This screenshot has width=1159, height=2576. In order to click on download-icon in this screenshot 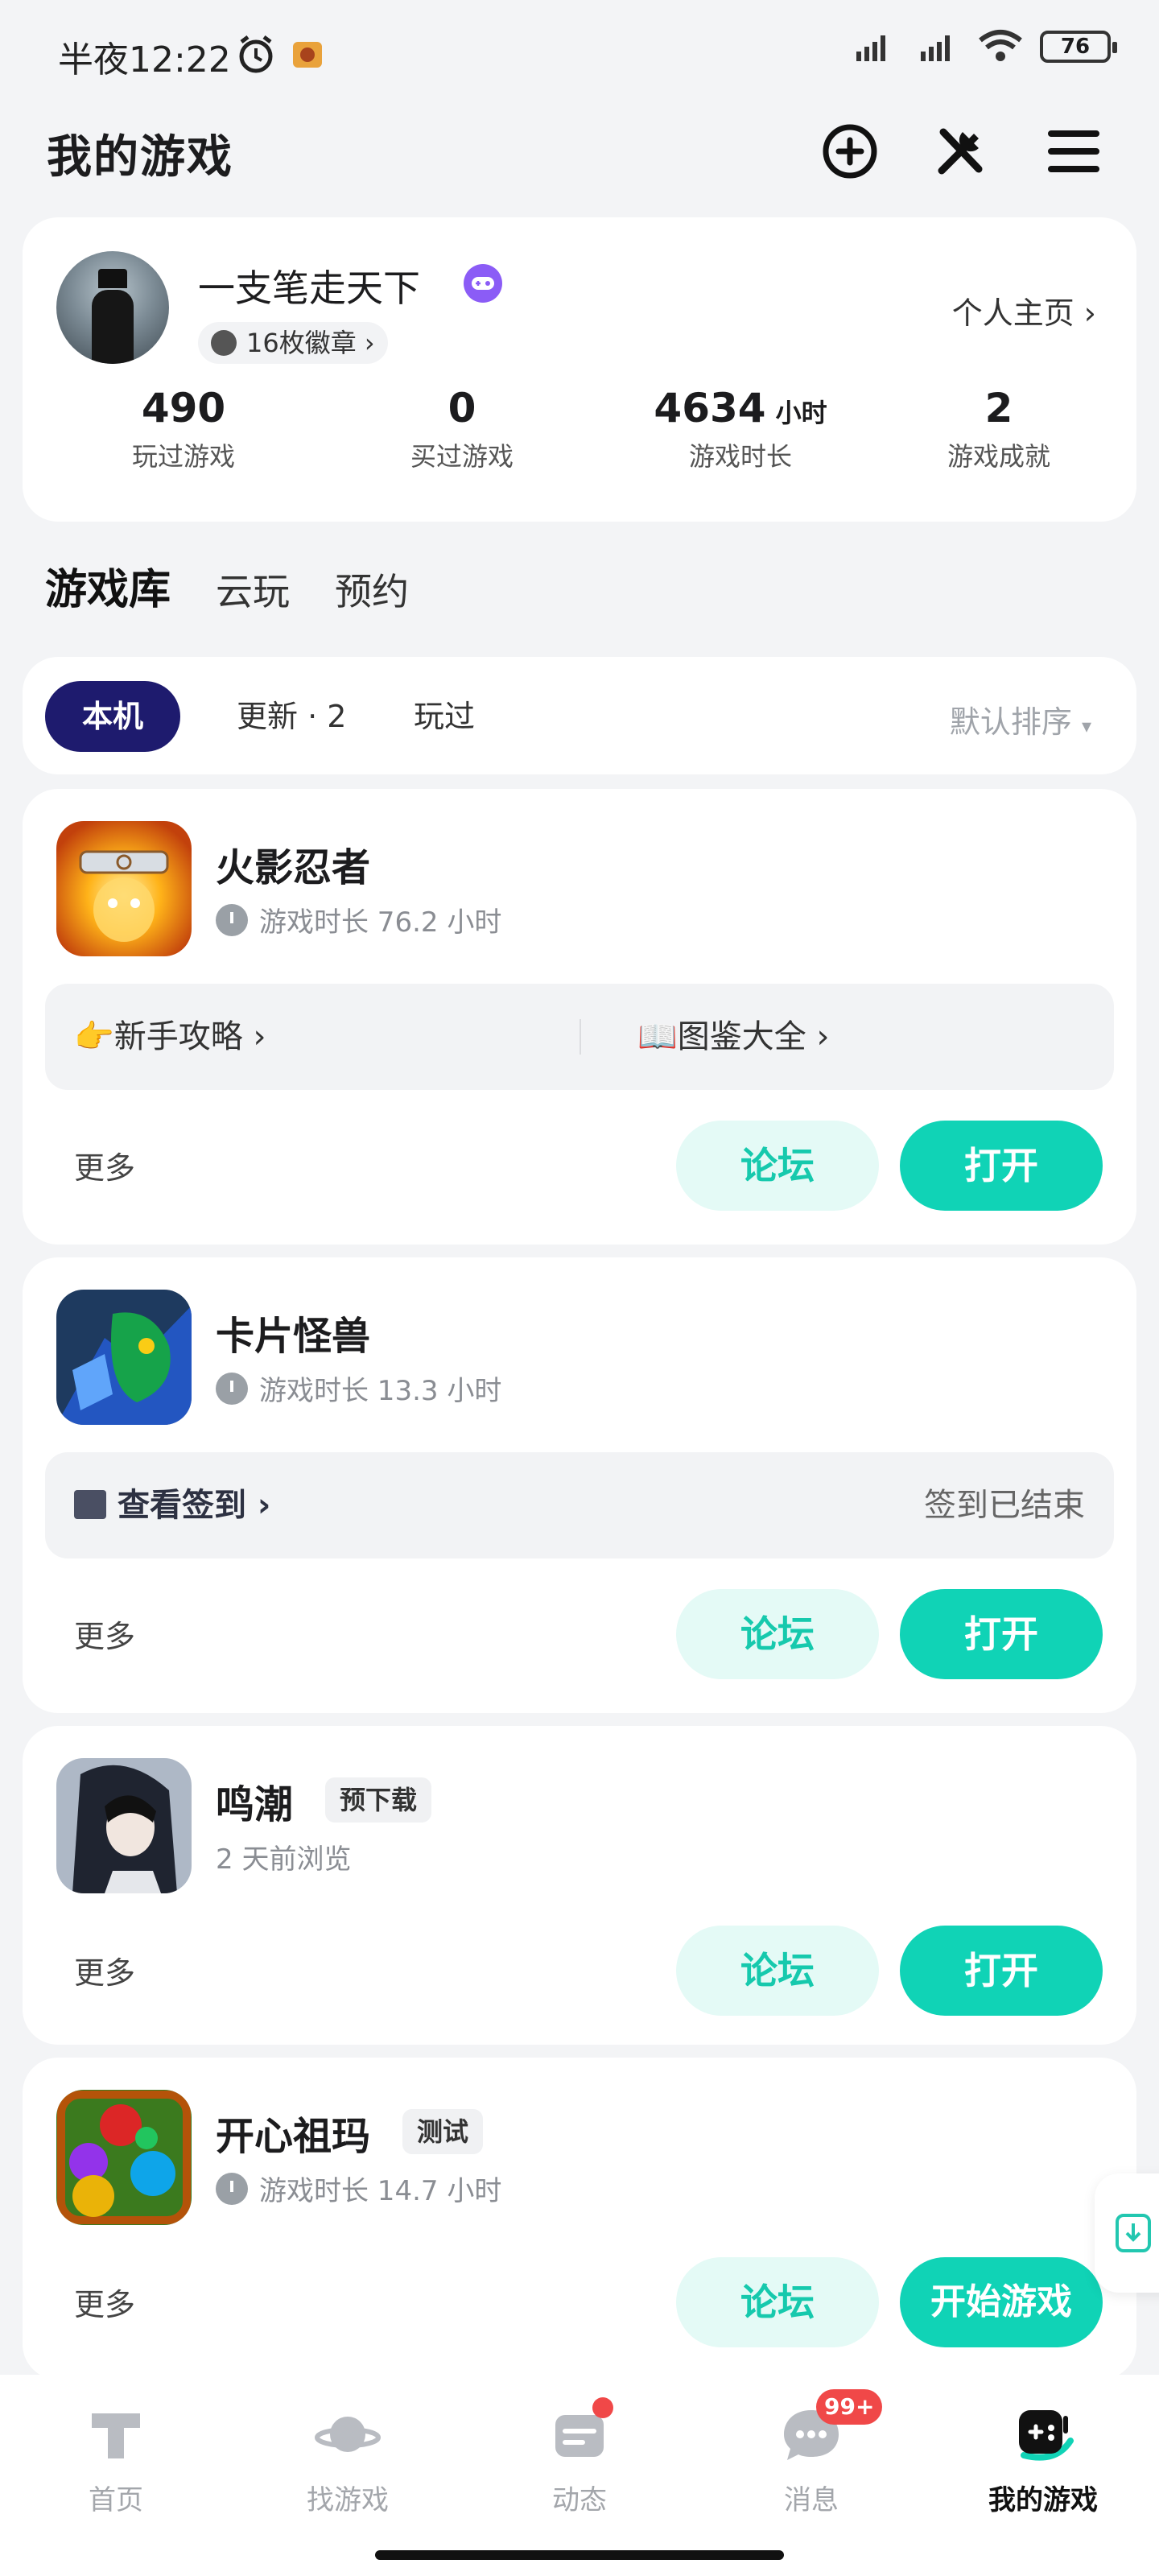, I will do `click(1133, 2233)`.